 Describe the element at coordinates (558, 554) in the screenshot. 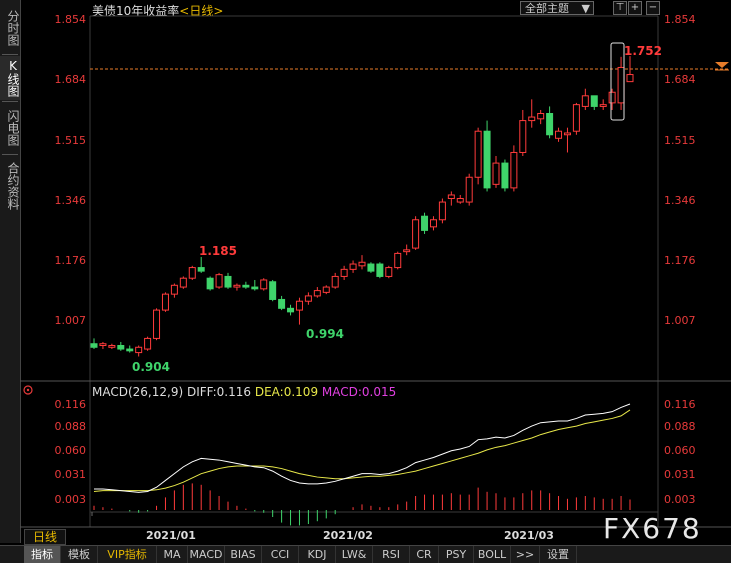

I see `tab-settings: 设置` at that location.